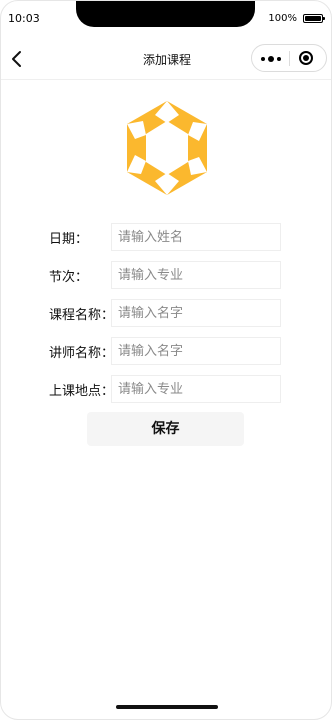 The width and height of the screenshot is (332, 720). I want to click on capsule-divider, so click(289, 58).